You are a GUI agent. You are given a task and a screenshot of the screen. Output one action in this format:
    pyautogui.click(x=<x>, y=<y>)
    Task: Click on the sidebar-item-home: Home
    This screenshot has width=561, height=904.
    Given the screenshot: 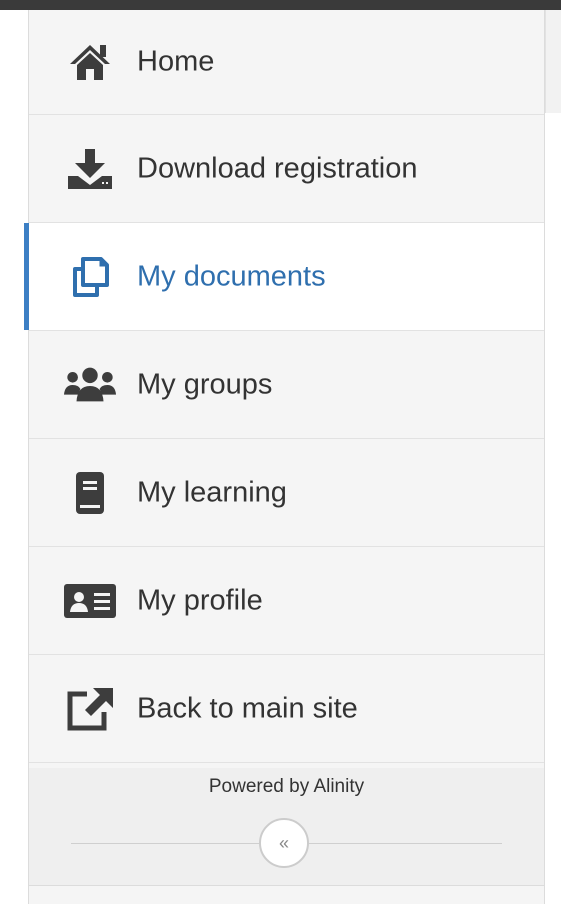 What is the action you would take?
    pyautogui.click(x=286, y=62)
    